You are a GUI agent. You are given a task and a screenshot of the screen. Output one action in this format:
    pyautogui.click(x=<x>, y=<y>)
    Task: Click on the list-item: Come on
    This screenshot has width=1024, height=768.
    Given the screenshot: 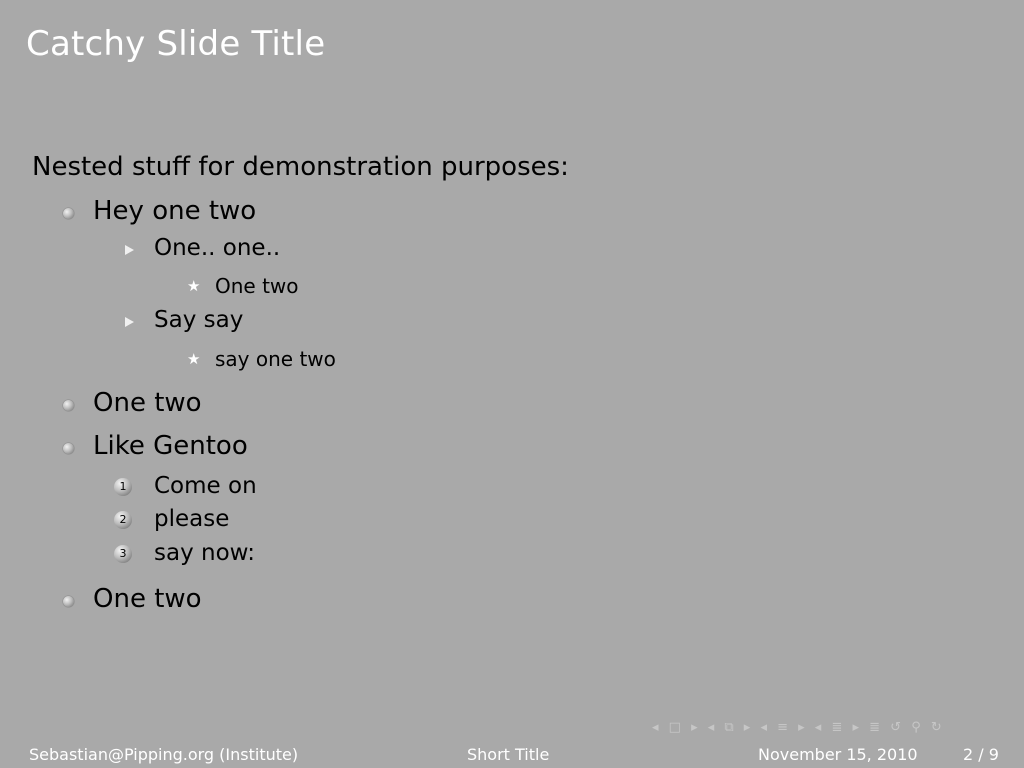 What is the action you would take?
    pyautogui.click(x=205, y=486)
    